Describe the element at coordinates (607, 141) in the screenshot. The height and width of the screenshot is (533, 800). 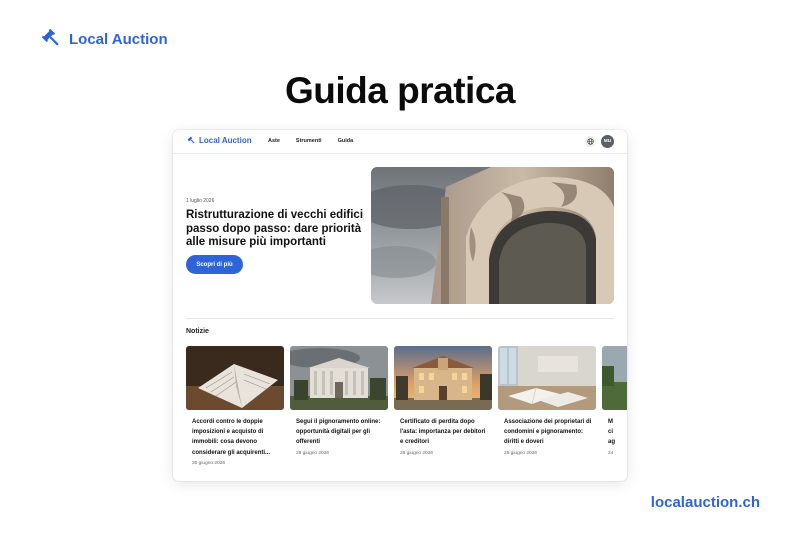
I see `user-avatar: MU` at that location.